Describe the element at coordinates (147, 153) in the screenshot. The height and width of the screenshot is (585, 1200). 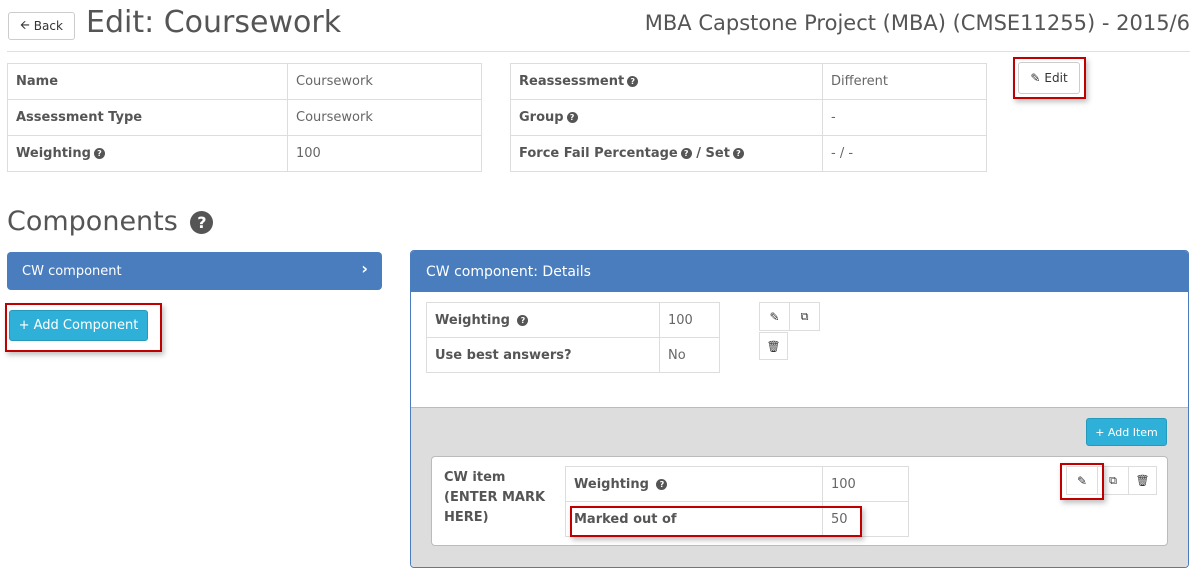
I see `weighting-label-cell: Weighting?` at that location.